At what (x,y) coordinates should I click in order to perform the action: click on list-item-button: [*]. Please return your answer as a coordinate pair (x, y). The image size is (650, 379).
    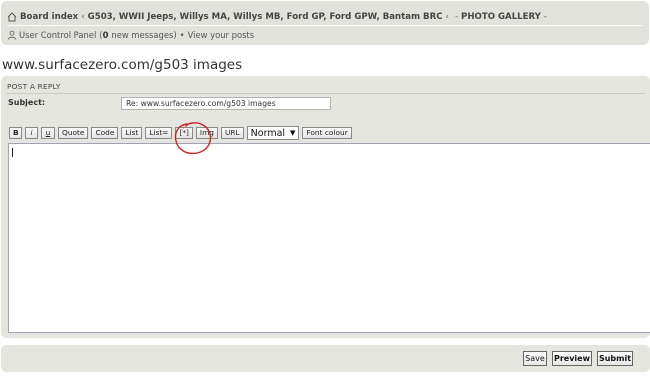
    Looking at the image, I should click on (184, 133).